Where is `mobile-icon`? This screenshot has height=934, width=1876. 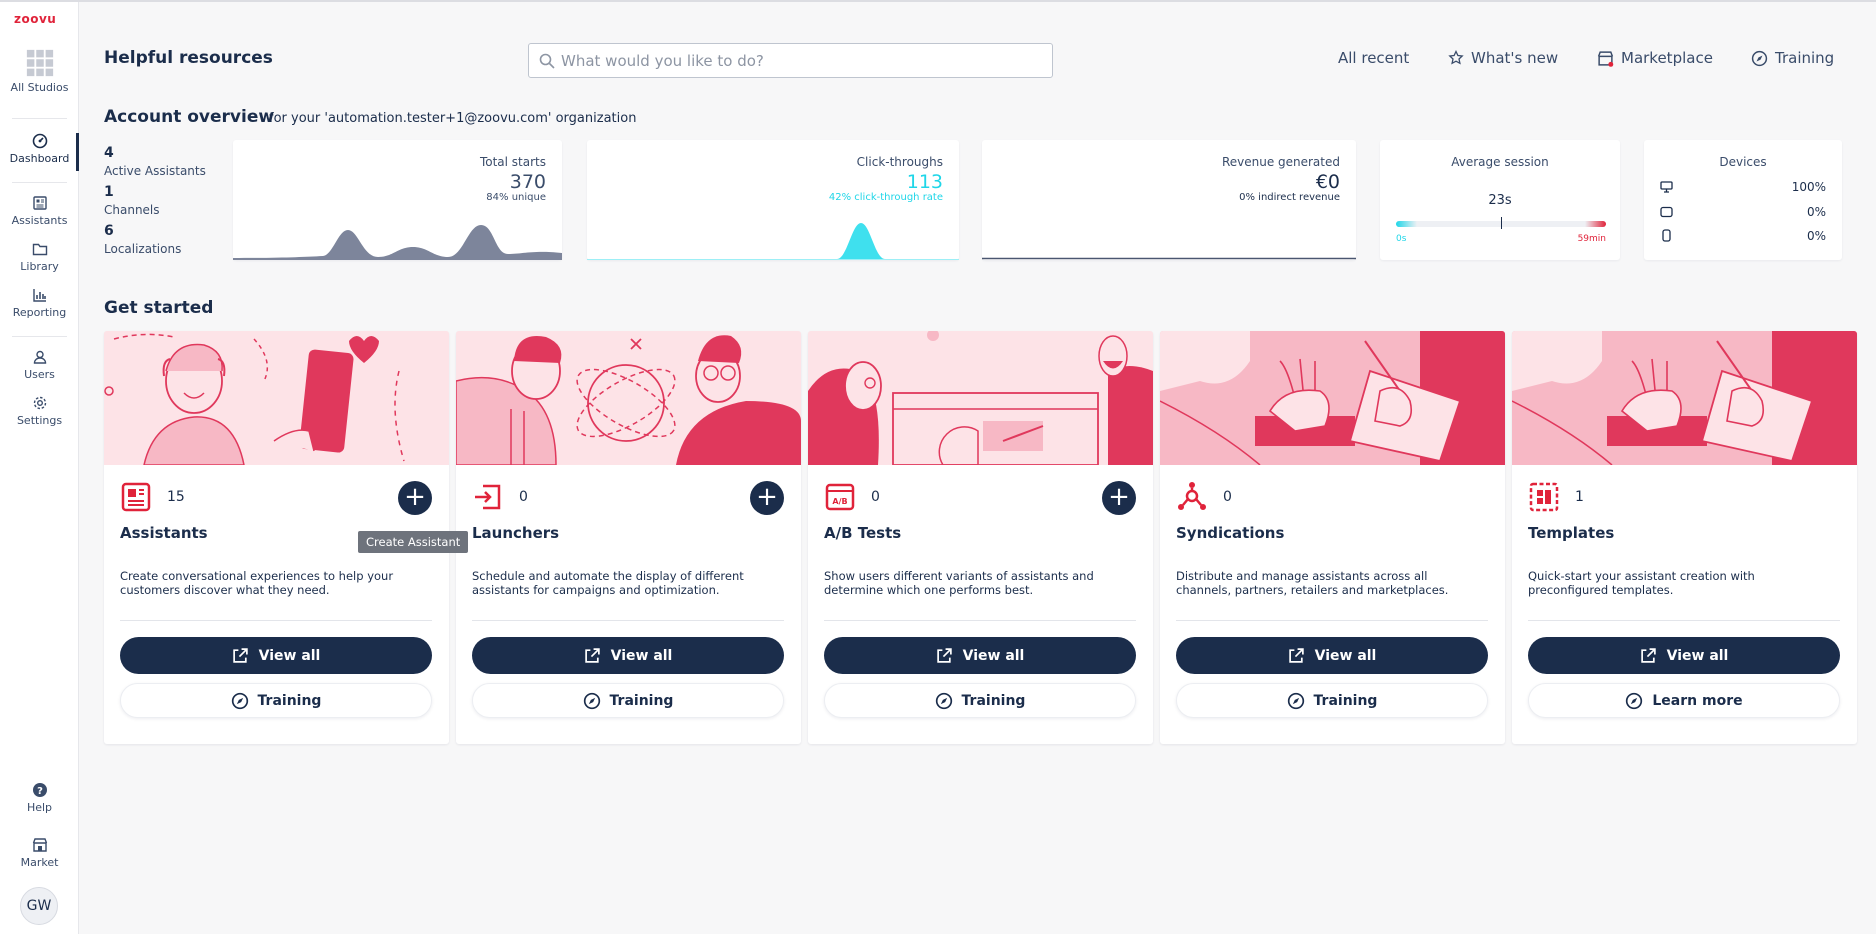 mobile-icon is located at coordinates (1666, 235).